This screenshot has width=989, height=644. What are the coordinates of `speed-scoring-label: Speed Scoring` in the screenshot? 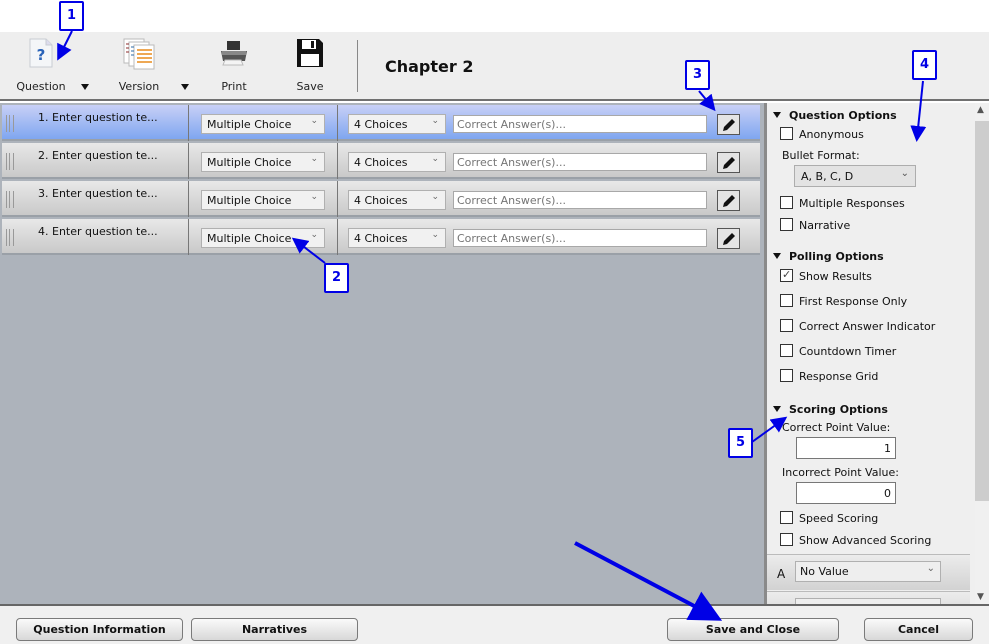 It's located at (839, 518).